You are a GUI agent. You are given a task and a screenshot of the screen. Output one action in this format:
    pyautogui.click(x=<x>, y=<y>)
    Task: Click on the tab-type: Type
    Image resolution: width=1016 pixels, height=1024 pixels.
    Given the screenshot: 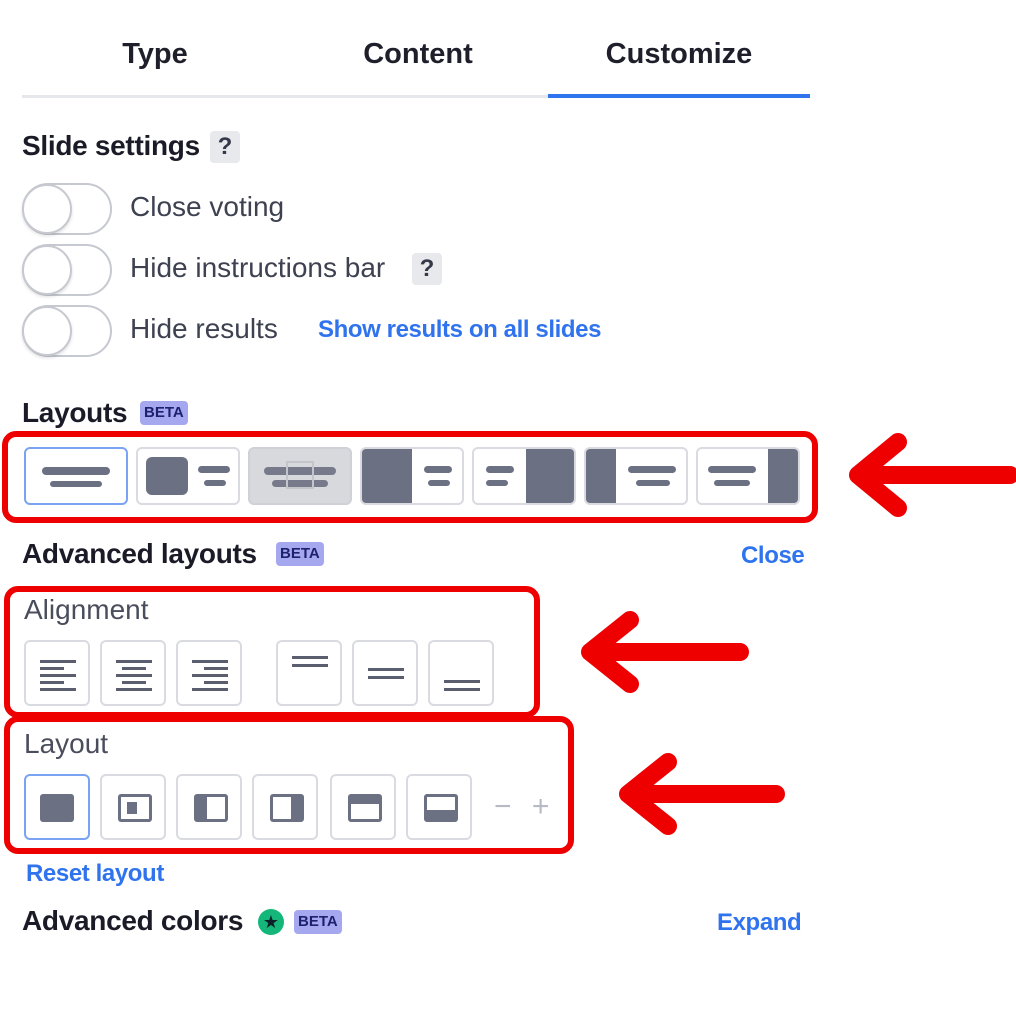 What is the action you would take?
    pyautogui.click(x=155, y=58)
    